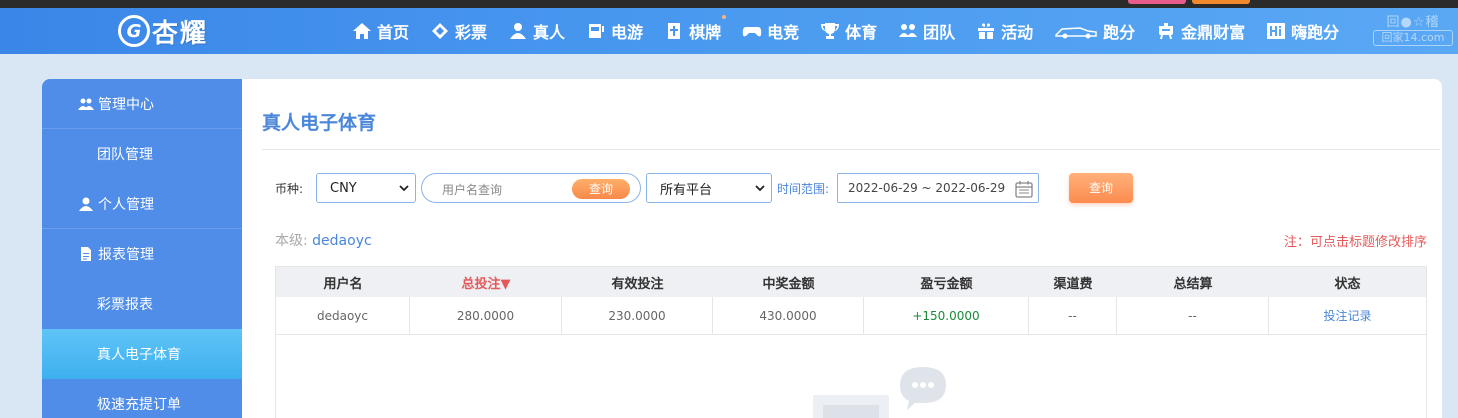 The height and width of the screenshot is (418, 1458). I want to click on nav-jinding: 金鼎财富, so click(1200, 31).